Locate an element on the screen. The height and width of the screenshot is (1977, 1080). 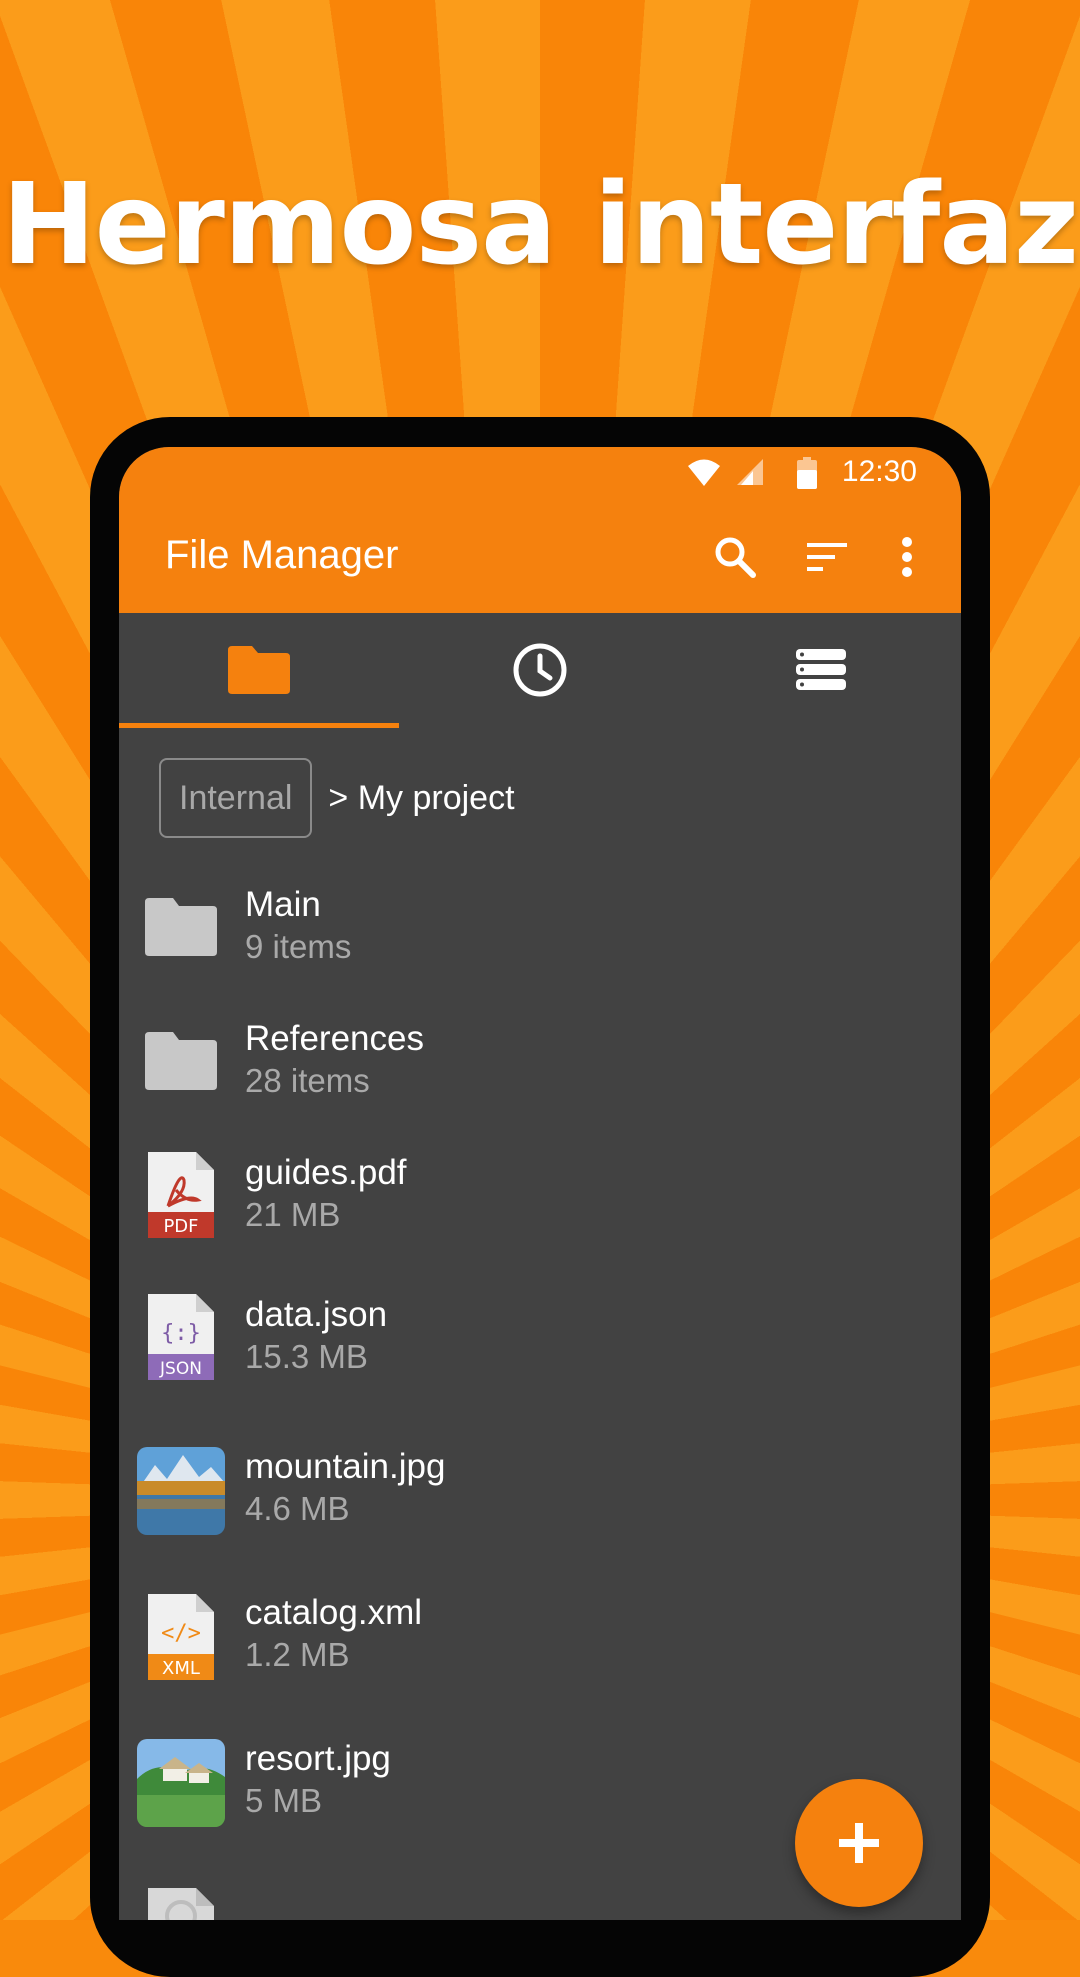
more-options-button is located at coordinates (907, 557).